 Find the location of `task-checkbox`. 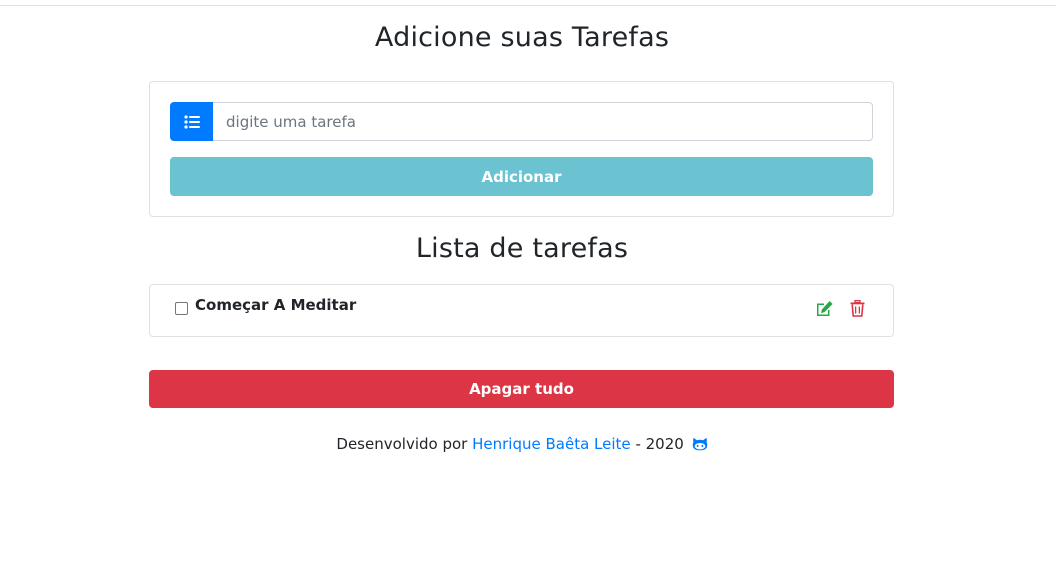

task-checkbox is located at coordinates (181, 308).